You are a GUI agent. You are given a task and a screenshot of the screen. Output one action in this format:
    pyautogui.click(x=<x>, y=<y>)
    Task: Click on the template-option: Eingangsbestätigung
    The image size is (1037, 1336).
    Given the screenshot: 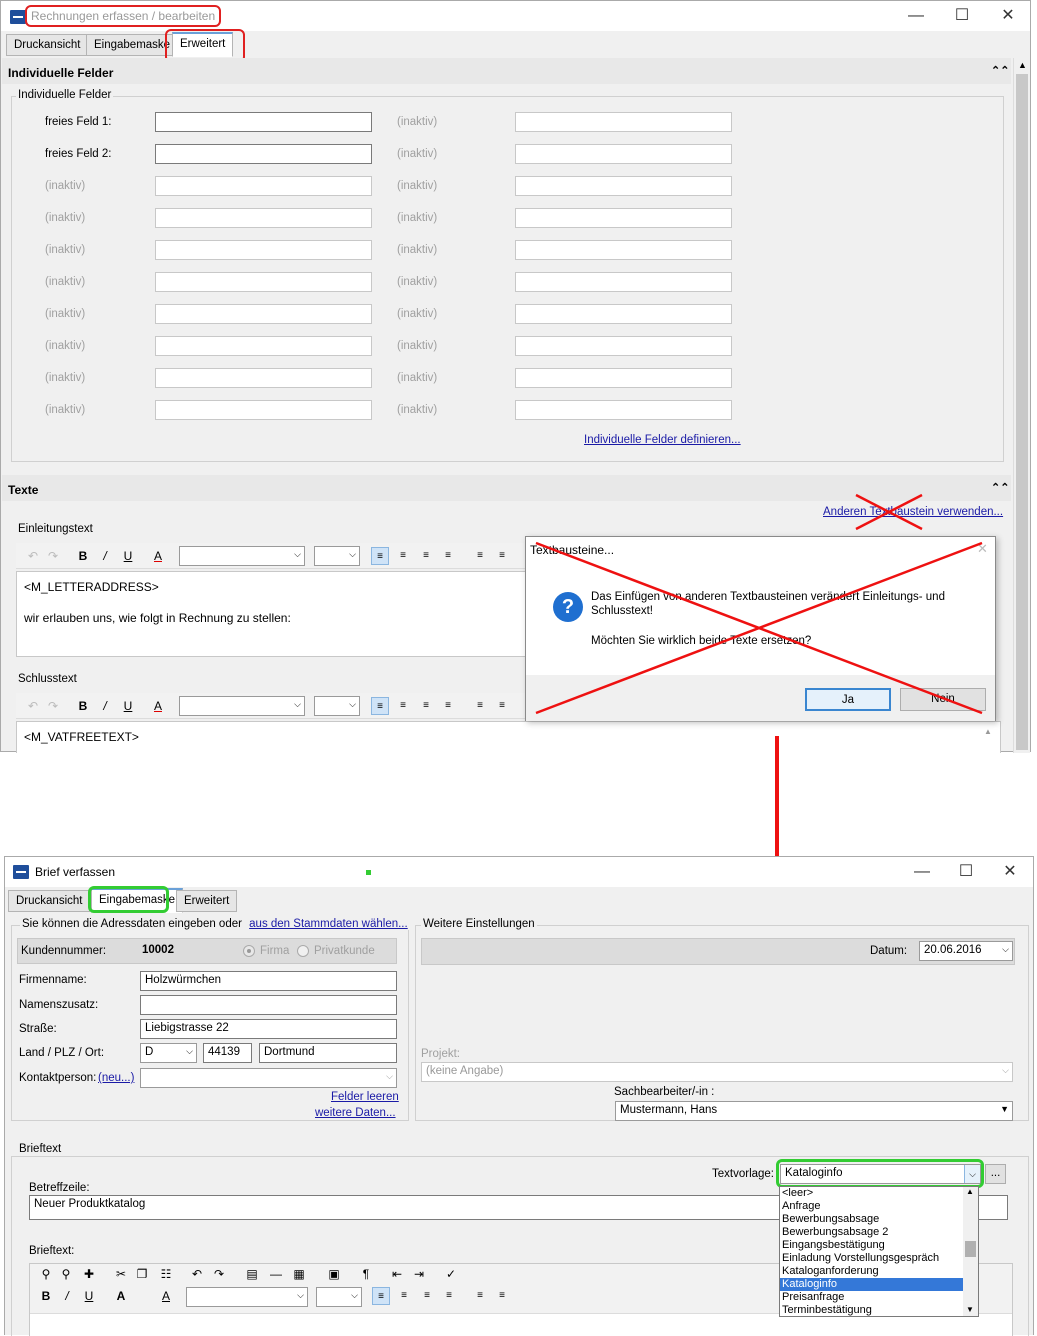 What is the action you would take?
    pyautogui.click(x=872, y=1245)
    